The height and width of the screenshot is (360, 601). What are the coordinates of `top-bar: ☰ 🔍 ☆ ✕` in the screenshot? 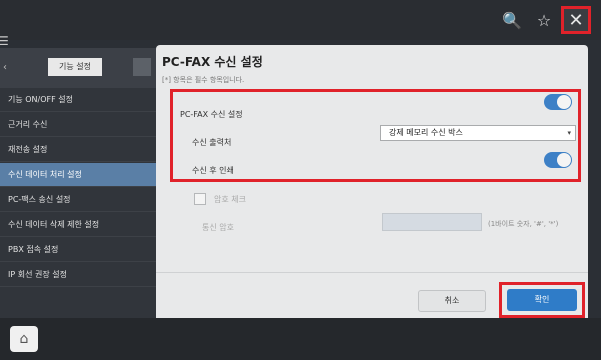 It's located at (300, 24).